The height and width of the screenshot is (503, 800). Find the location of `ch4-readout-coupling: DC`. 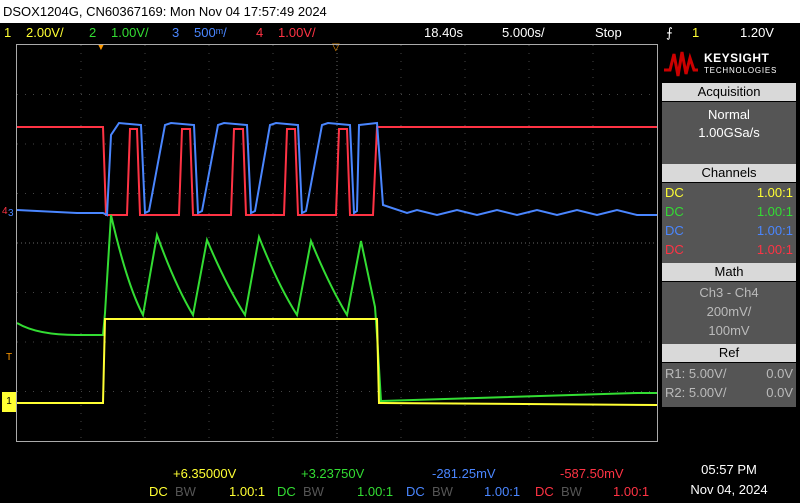

ch4-readout-coupling: DC is located at coordinates (544, 491).